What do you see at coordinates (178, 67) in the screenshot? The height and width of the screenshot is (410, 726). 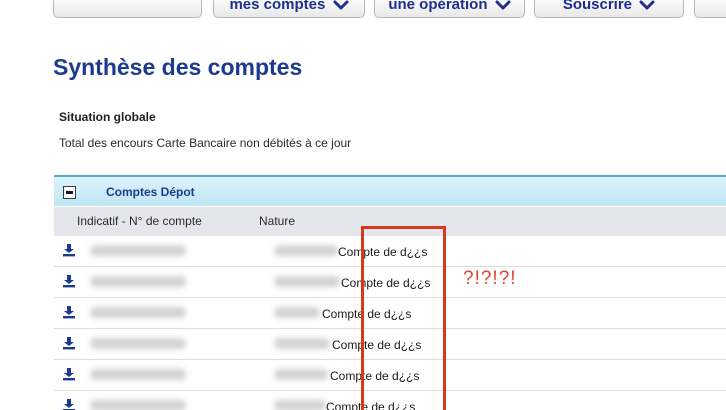 I see `page-title: Synthèse des comptes` at bounding box center [178, 67].